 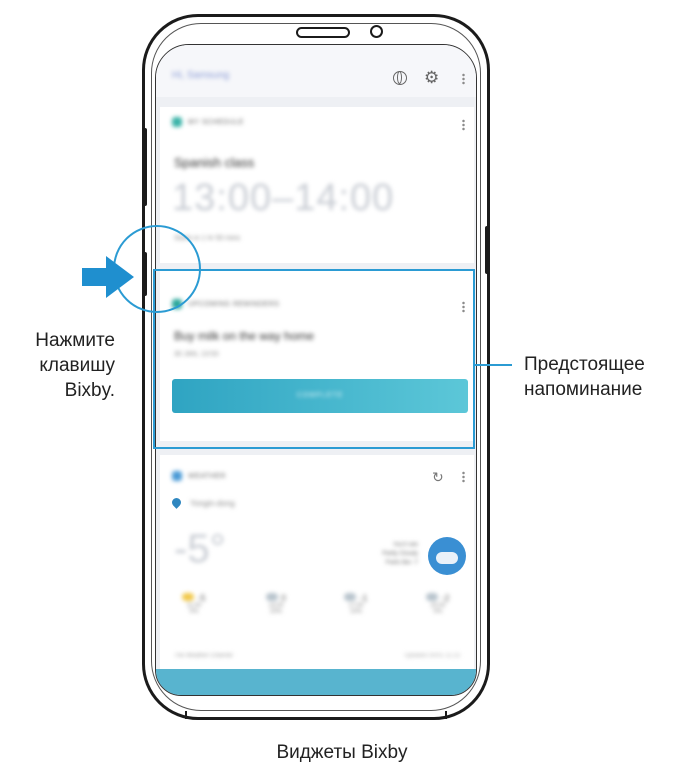 What do you see at coordinates (431, 77) in the screenshot?
I see `gear-icon: ⚙` at bounding box center [431, 77].